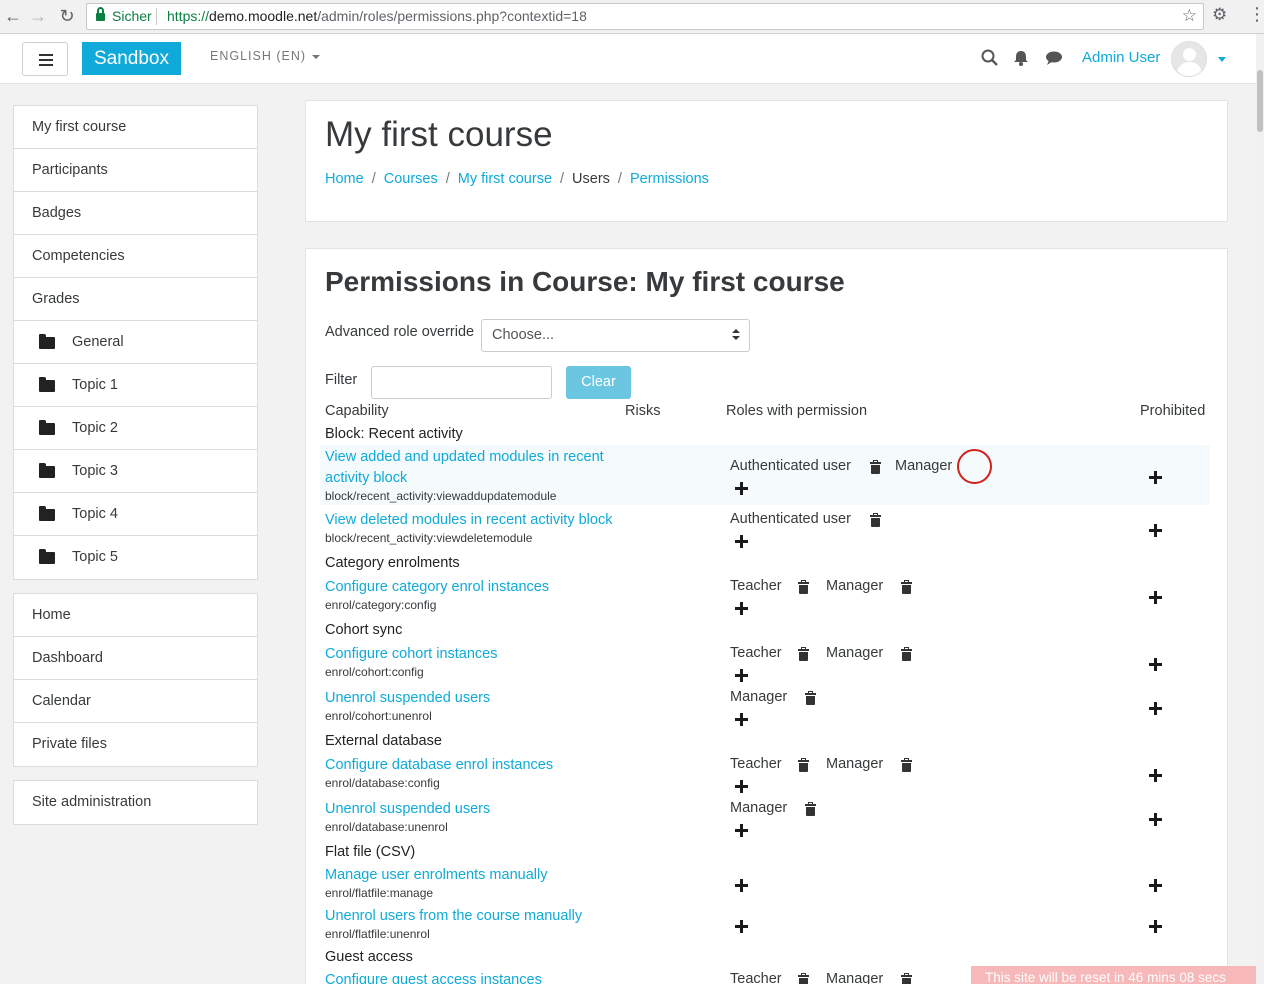 Image resolution: width=1264 pixels, height=984 pixels. I want to click on drawer-item-topic-3: Topic 3, so click(135, 471).